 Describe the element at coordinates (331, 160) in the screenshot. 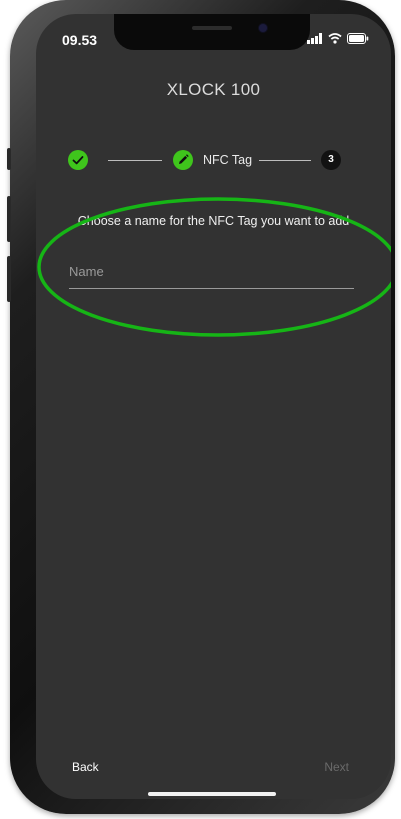

I see `step-3-number: 3` at that location.